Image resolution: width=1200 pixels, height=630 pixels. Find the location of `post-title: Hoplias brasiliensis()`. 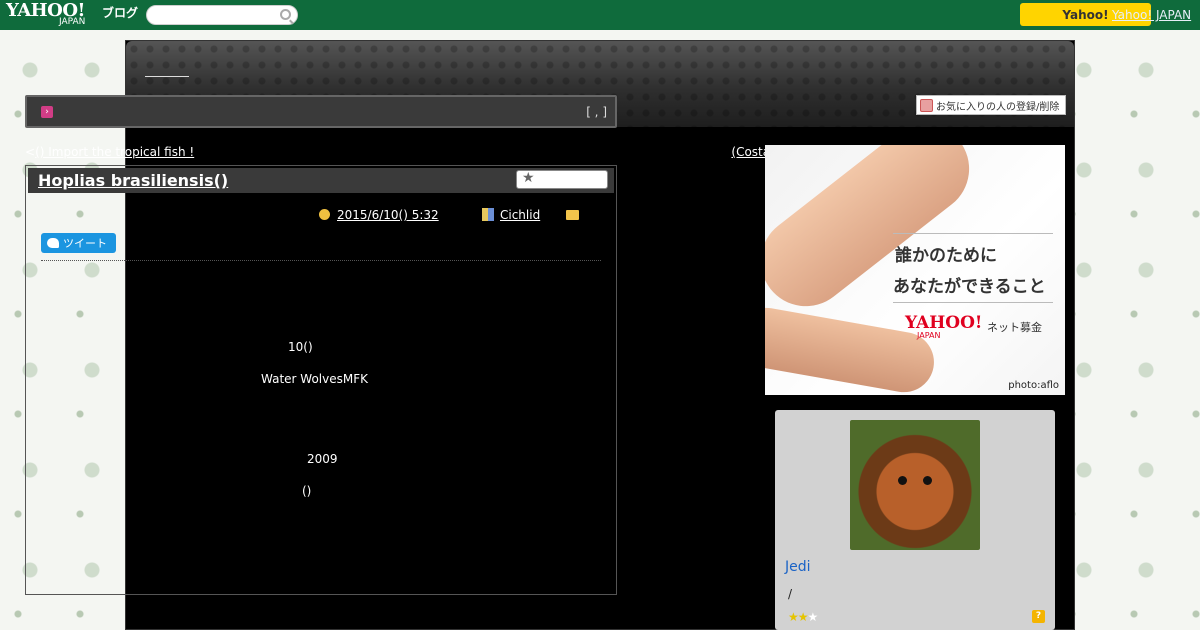

post-title: Hoplias brasiliensis() is located at coordinates (133, 180).